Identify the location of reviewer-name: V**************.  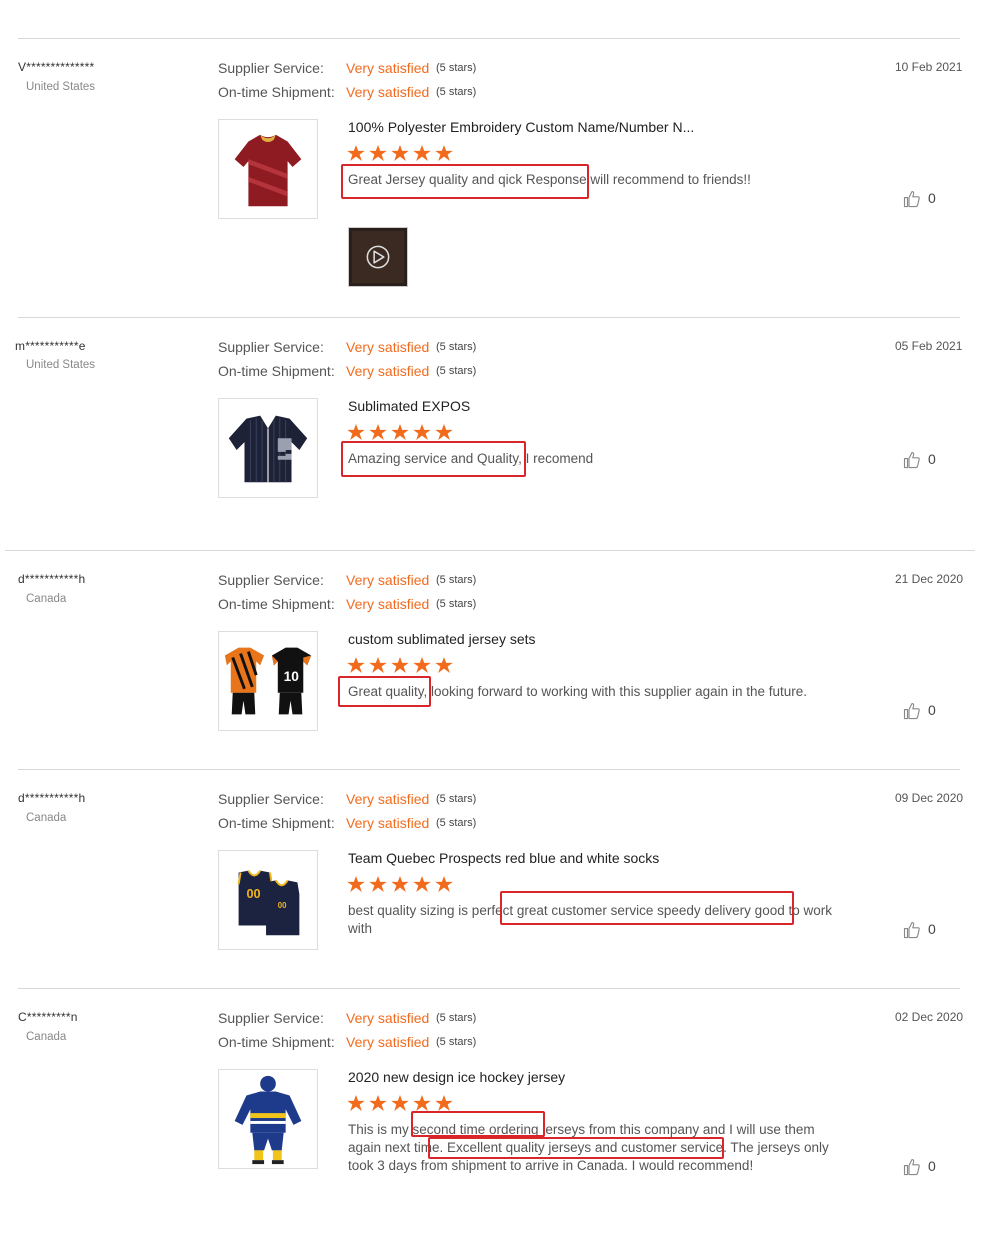
(56, 67).